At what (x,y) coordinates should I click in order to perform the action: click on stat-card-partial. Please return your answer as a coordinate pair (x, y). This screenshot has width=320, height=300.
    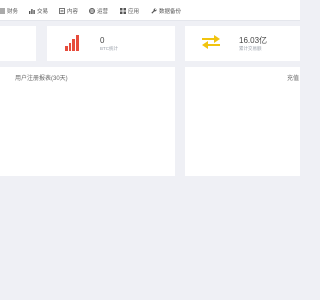
    Looking at the image, I should click on (18, 43).